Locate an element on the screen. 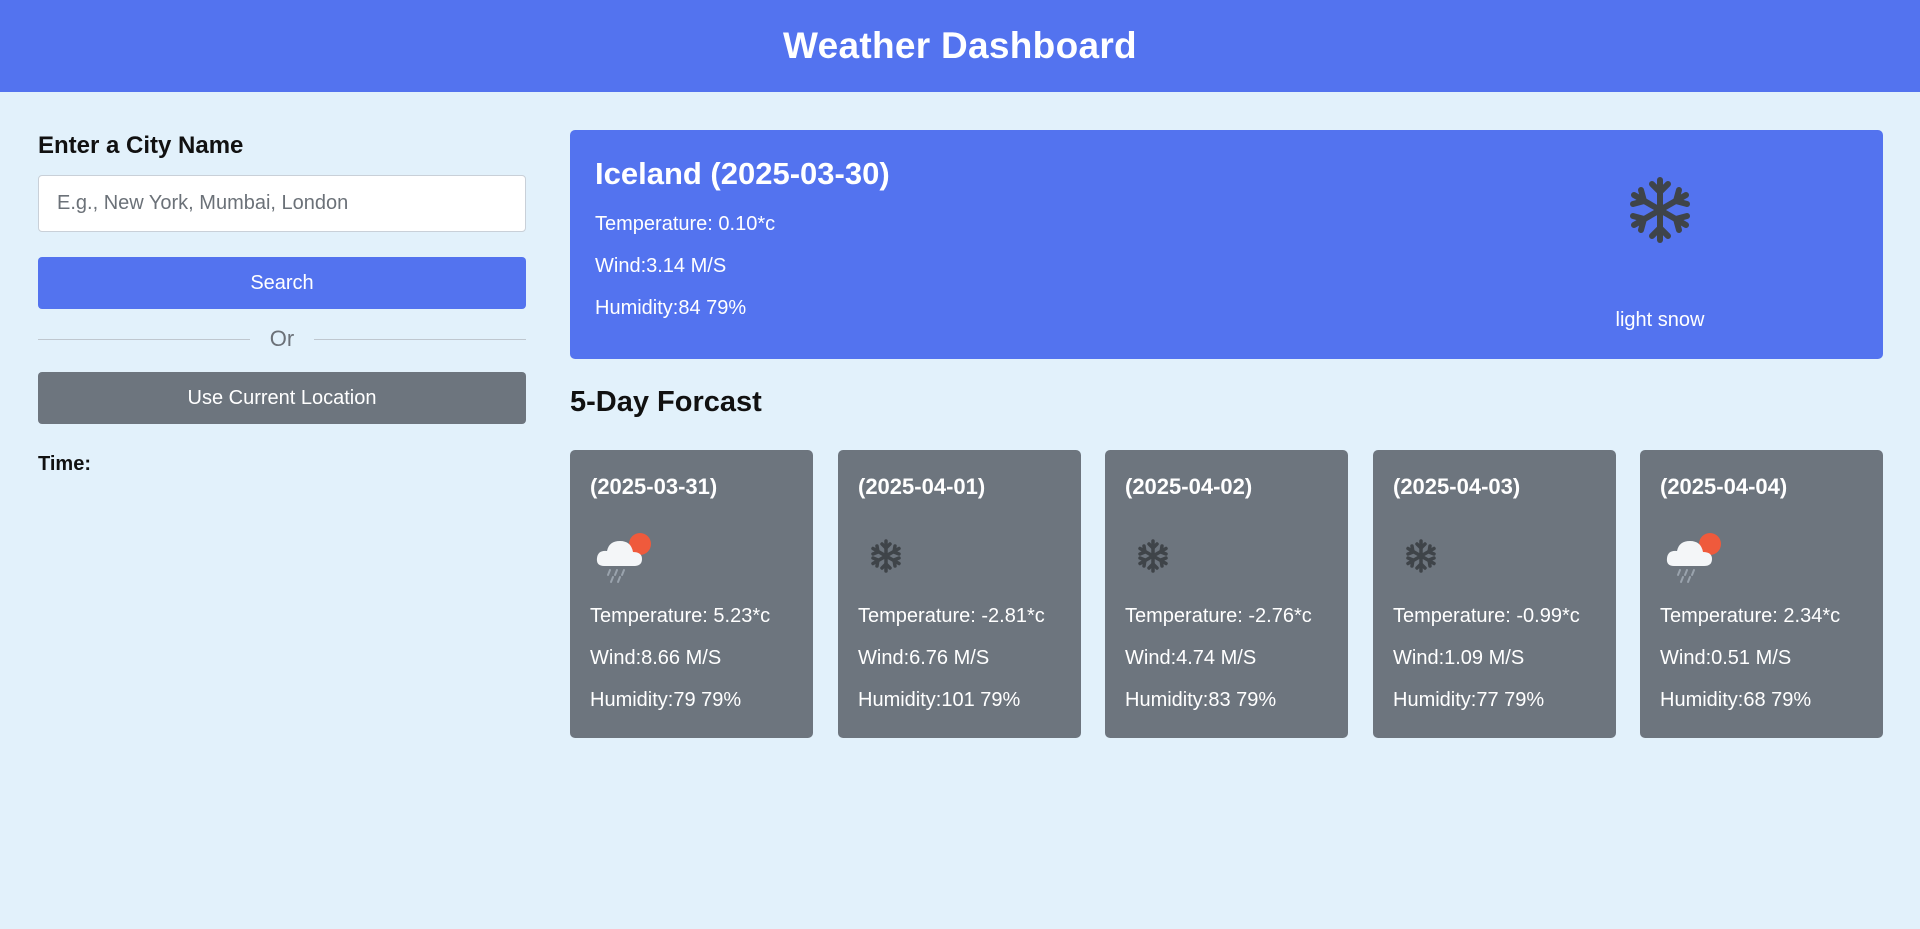  forecast-date: (2025-03-31) is located at coordinates (654, 486).